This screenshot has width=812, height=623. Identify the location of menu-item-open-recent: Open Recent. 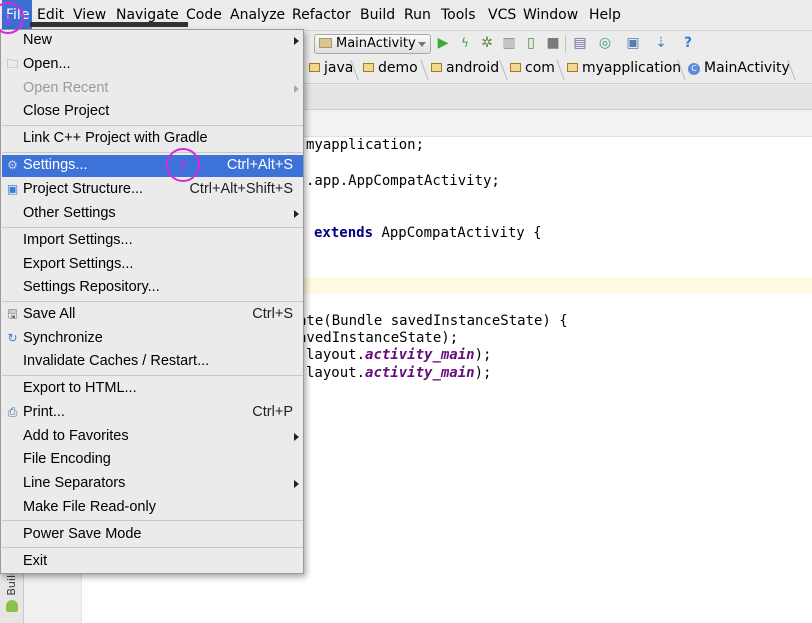
(152, 89).